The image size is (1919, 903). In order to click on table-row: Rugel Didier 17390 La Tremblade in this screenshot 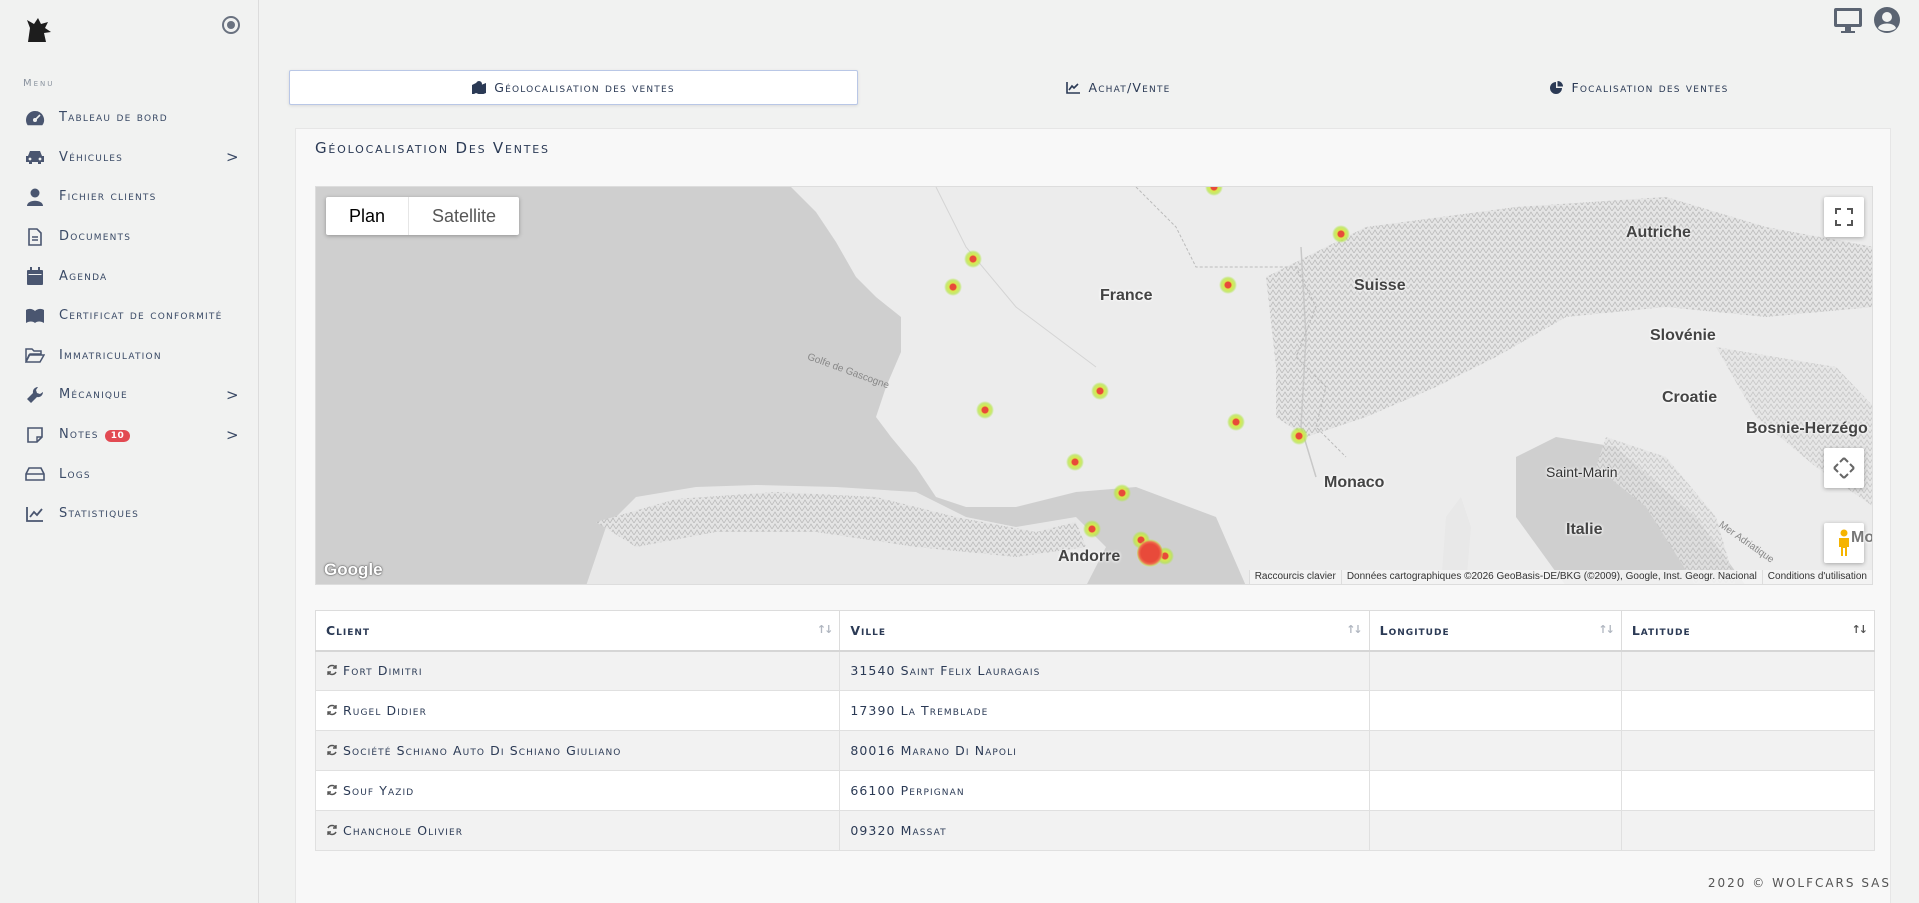, I will do `click(1095, 710)`.